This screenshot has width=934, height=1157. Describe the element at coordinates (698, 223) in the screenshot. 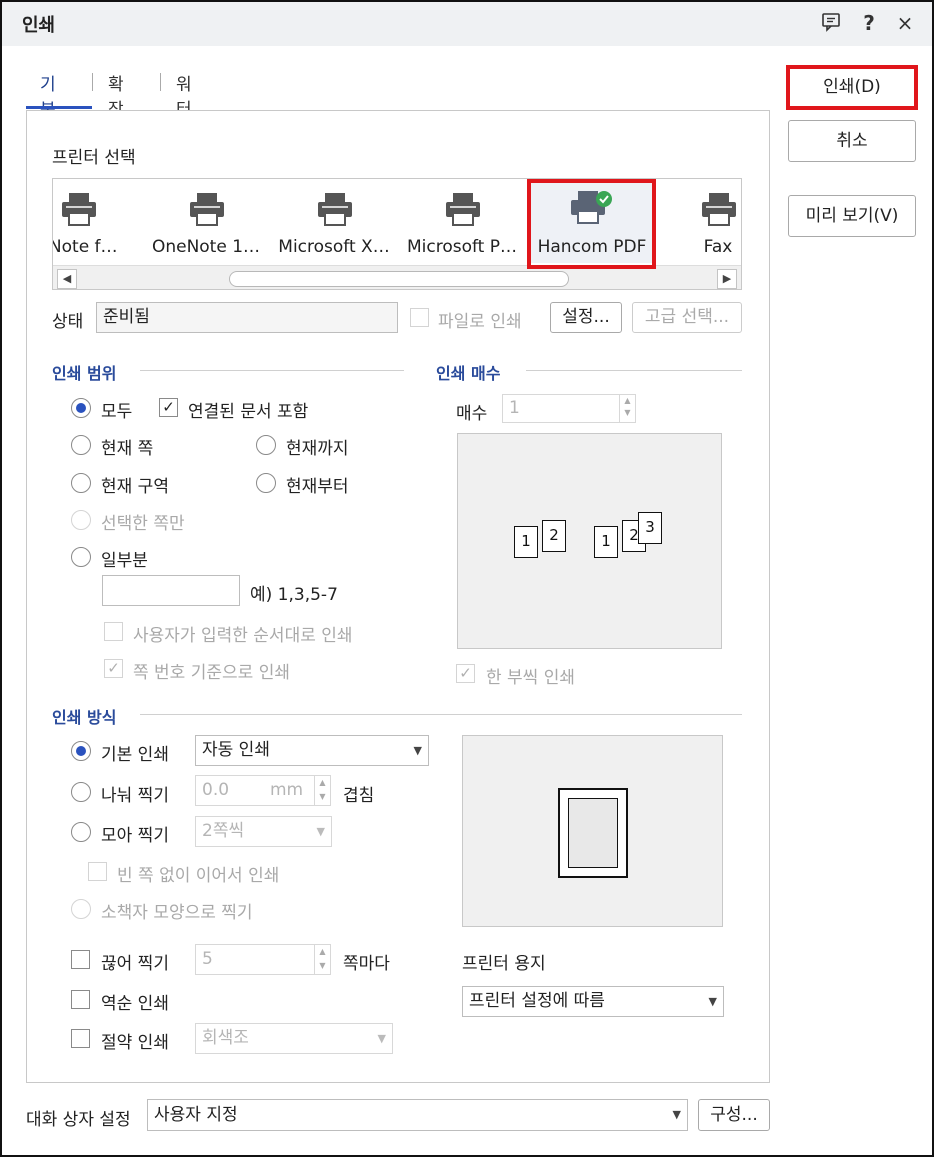

I see `printer-item: Fax` at that location.